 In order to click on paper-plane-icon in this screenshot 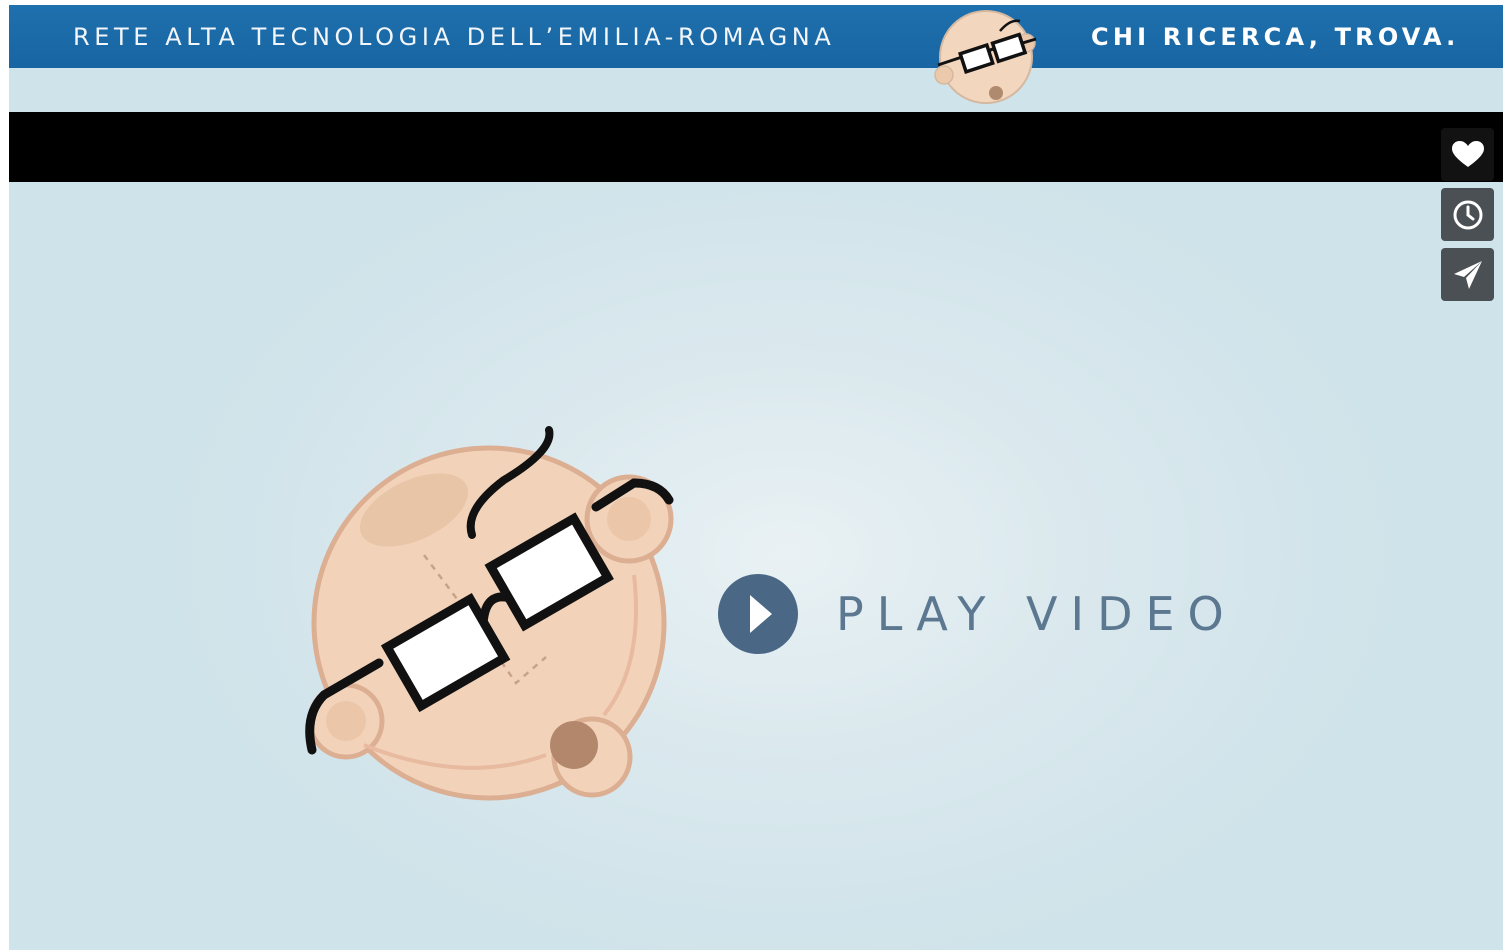, I will do `click(1467, 274)`.